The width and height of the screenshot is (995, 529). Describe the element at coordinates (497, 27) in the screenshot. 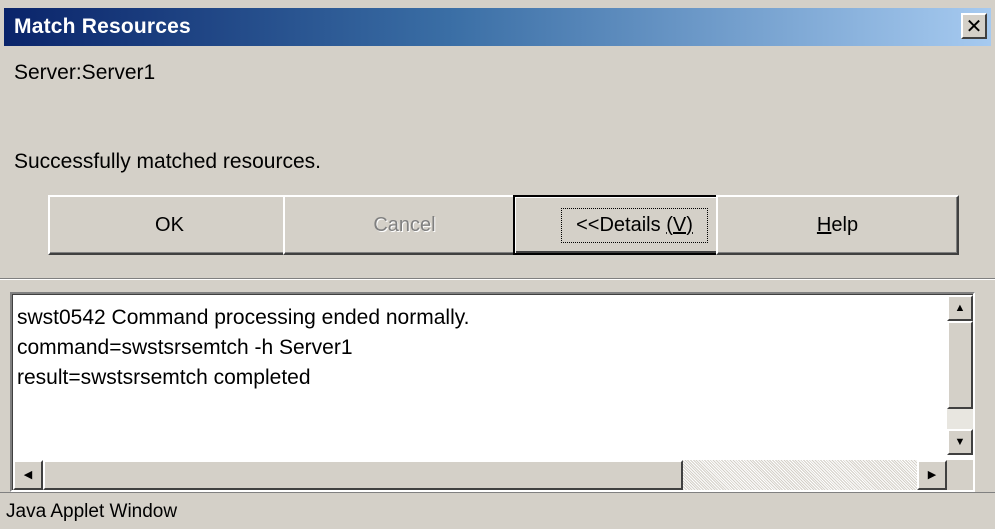

I see `title-bar: Match Resources ✕` at that location.